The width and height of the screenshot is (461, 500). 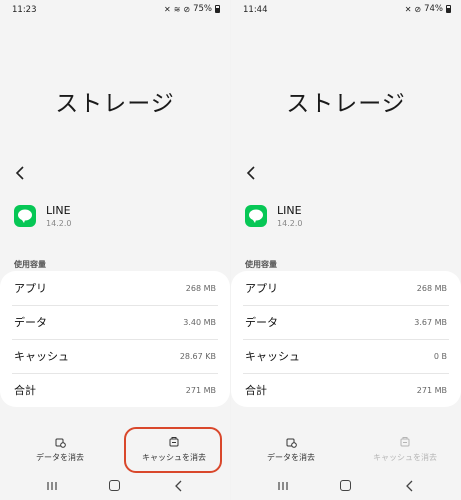 I want to click on row-value: 0 B, so click(x=440, y=356).